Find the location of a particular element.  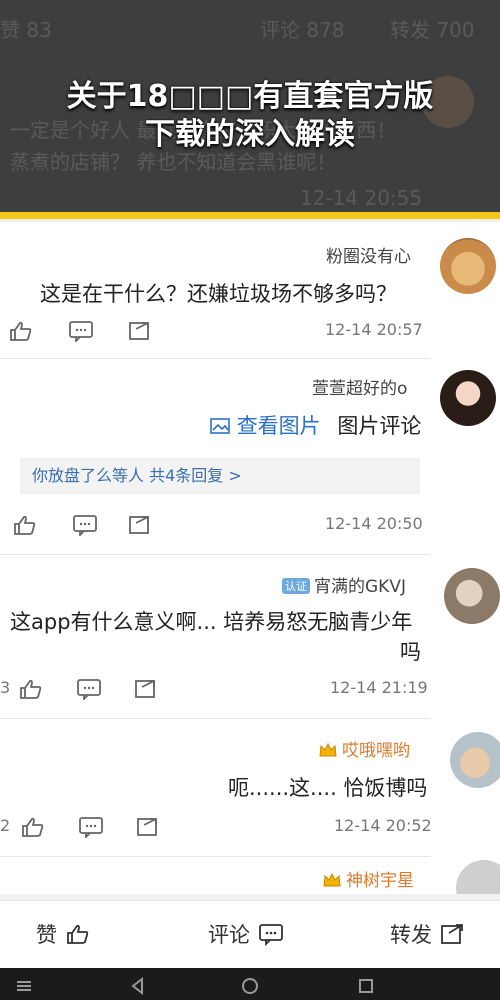

comment-username: 认证 宵满的GKVJ is located at coordinates (344, 584).